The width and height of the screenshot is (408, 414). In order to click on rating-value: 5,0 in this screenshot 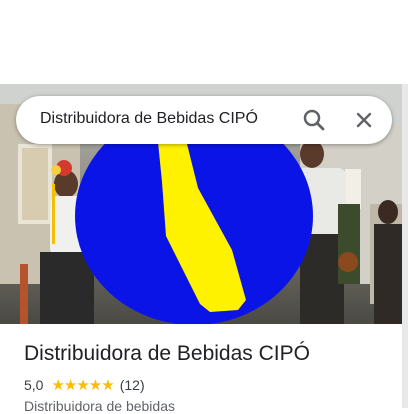, I will do `click(34, 385)`.